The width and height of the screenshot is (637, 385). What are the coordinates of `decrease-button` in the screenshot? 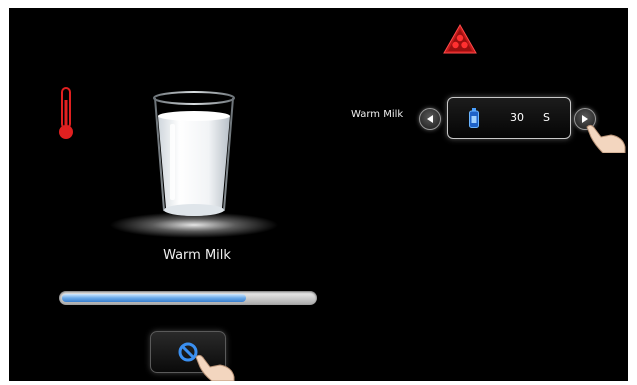 It's located at (430, 119).